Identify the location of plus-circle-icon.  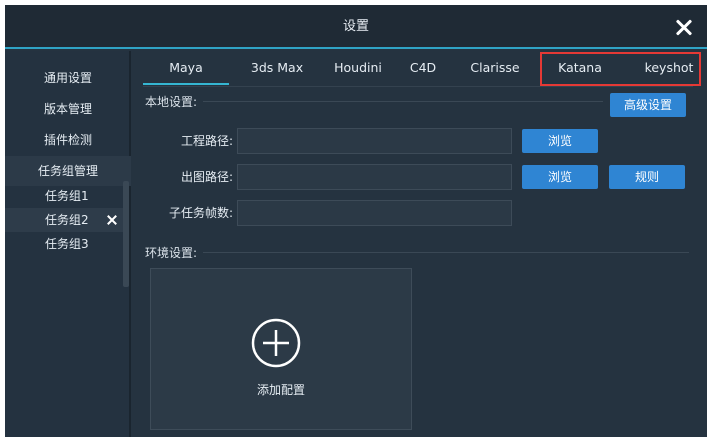
(276, 343).